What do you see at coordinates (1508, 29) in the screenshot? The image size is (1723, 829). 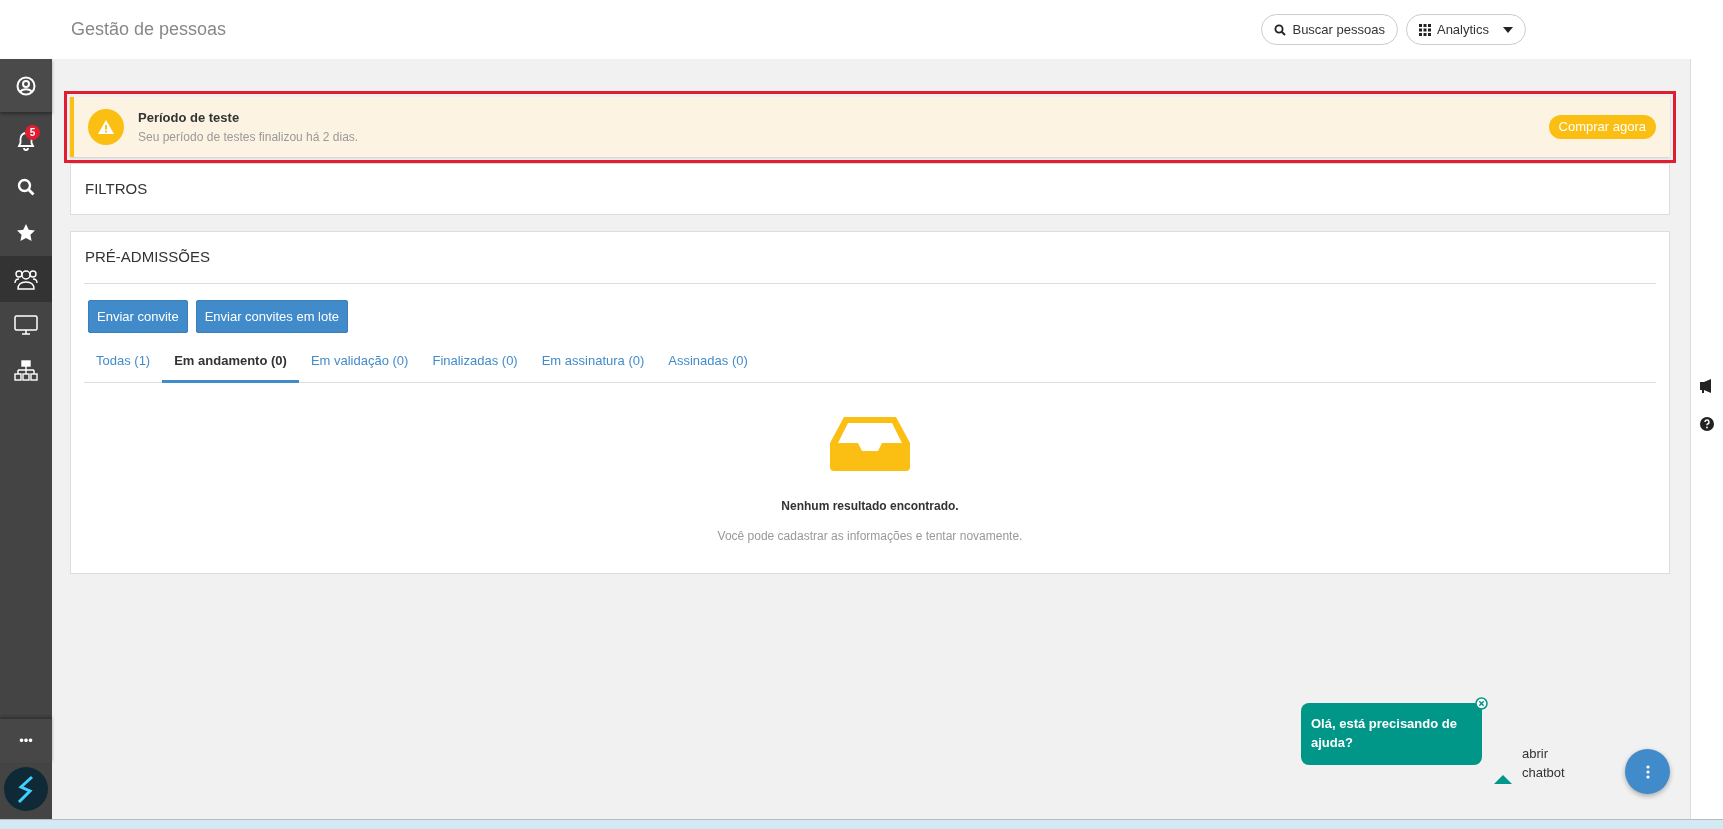 I see `caret-icon` at bounding box center [1508, 29].